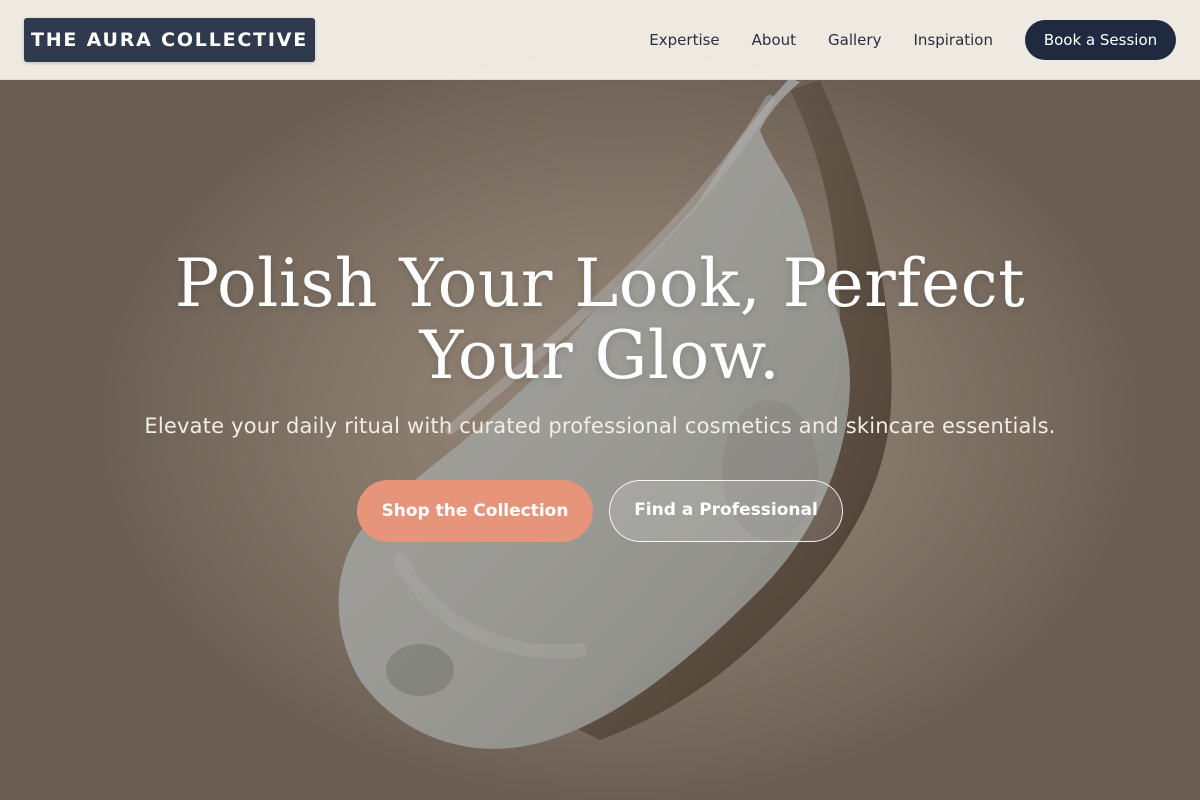  Describe the element at coordinates (600, 511) in the screenshot. I see `hero-button-group: Shop the Collection Find a Professional` at that location.